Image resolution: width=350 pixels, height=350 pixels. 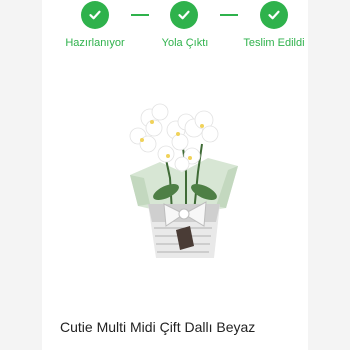 I want to click on product-title: Cutie Multi Midi Çift Dallı Beyaz, so click(x=157, y=327).